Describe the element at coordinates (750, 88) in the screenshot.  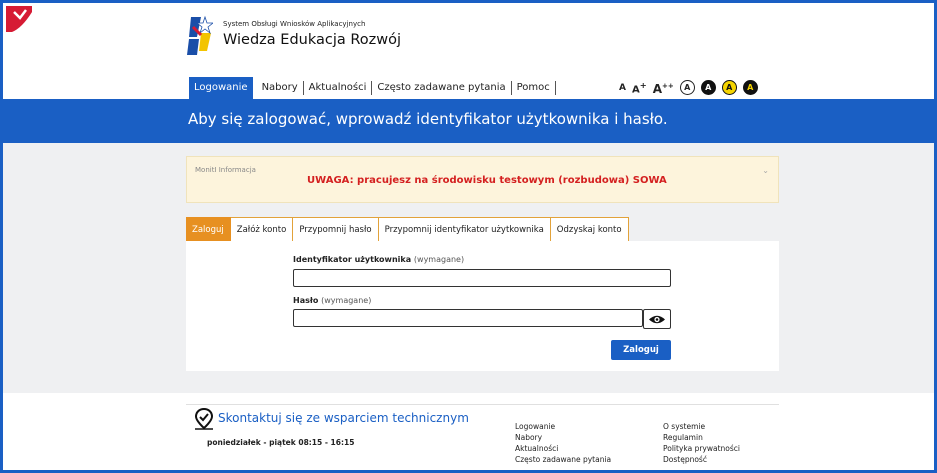
I see `contrast-black-yellow-button: A` at that location.